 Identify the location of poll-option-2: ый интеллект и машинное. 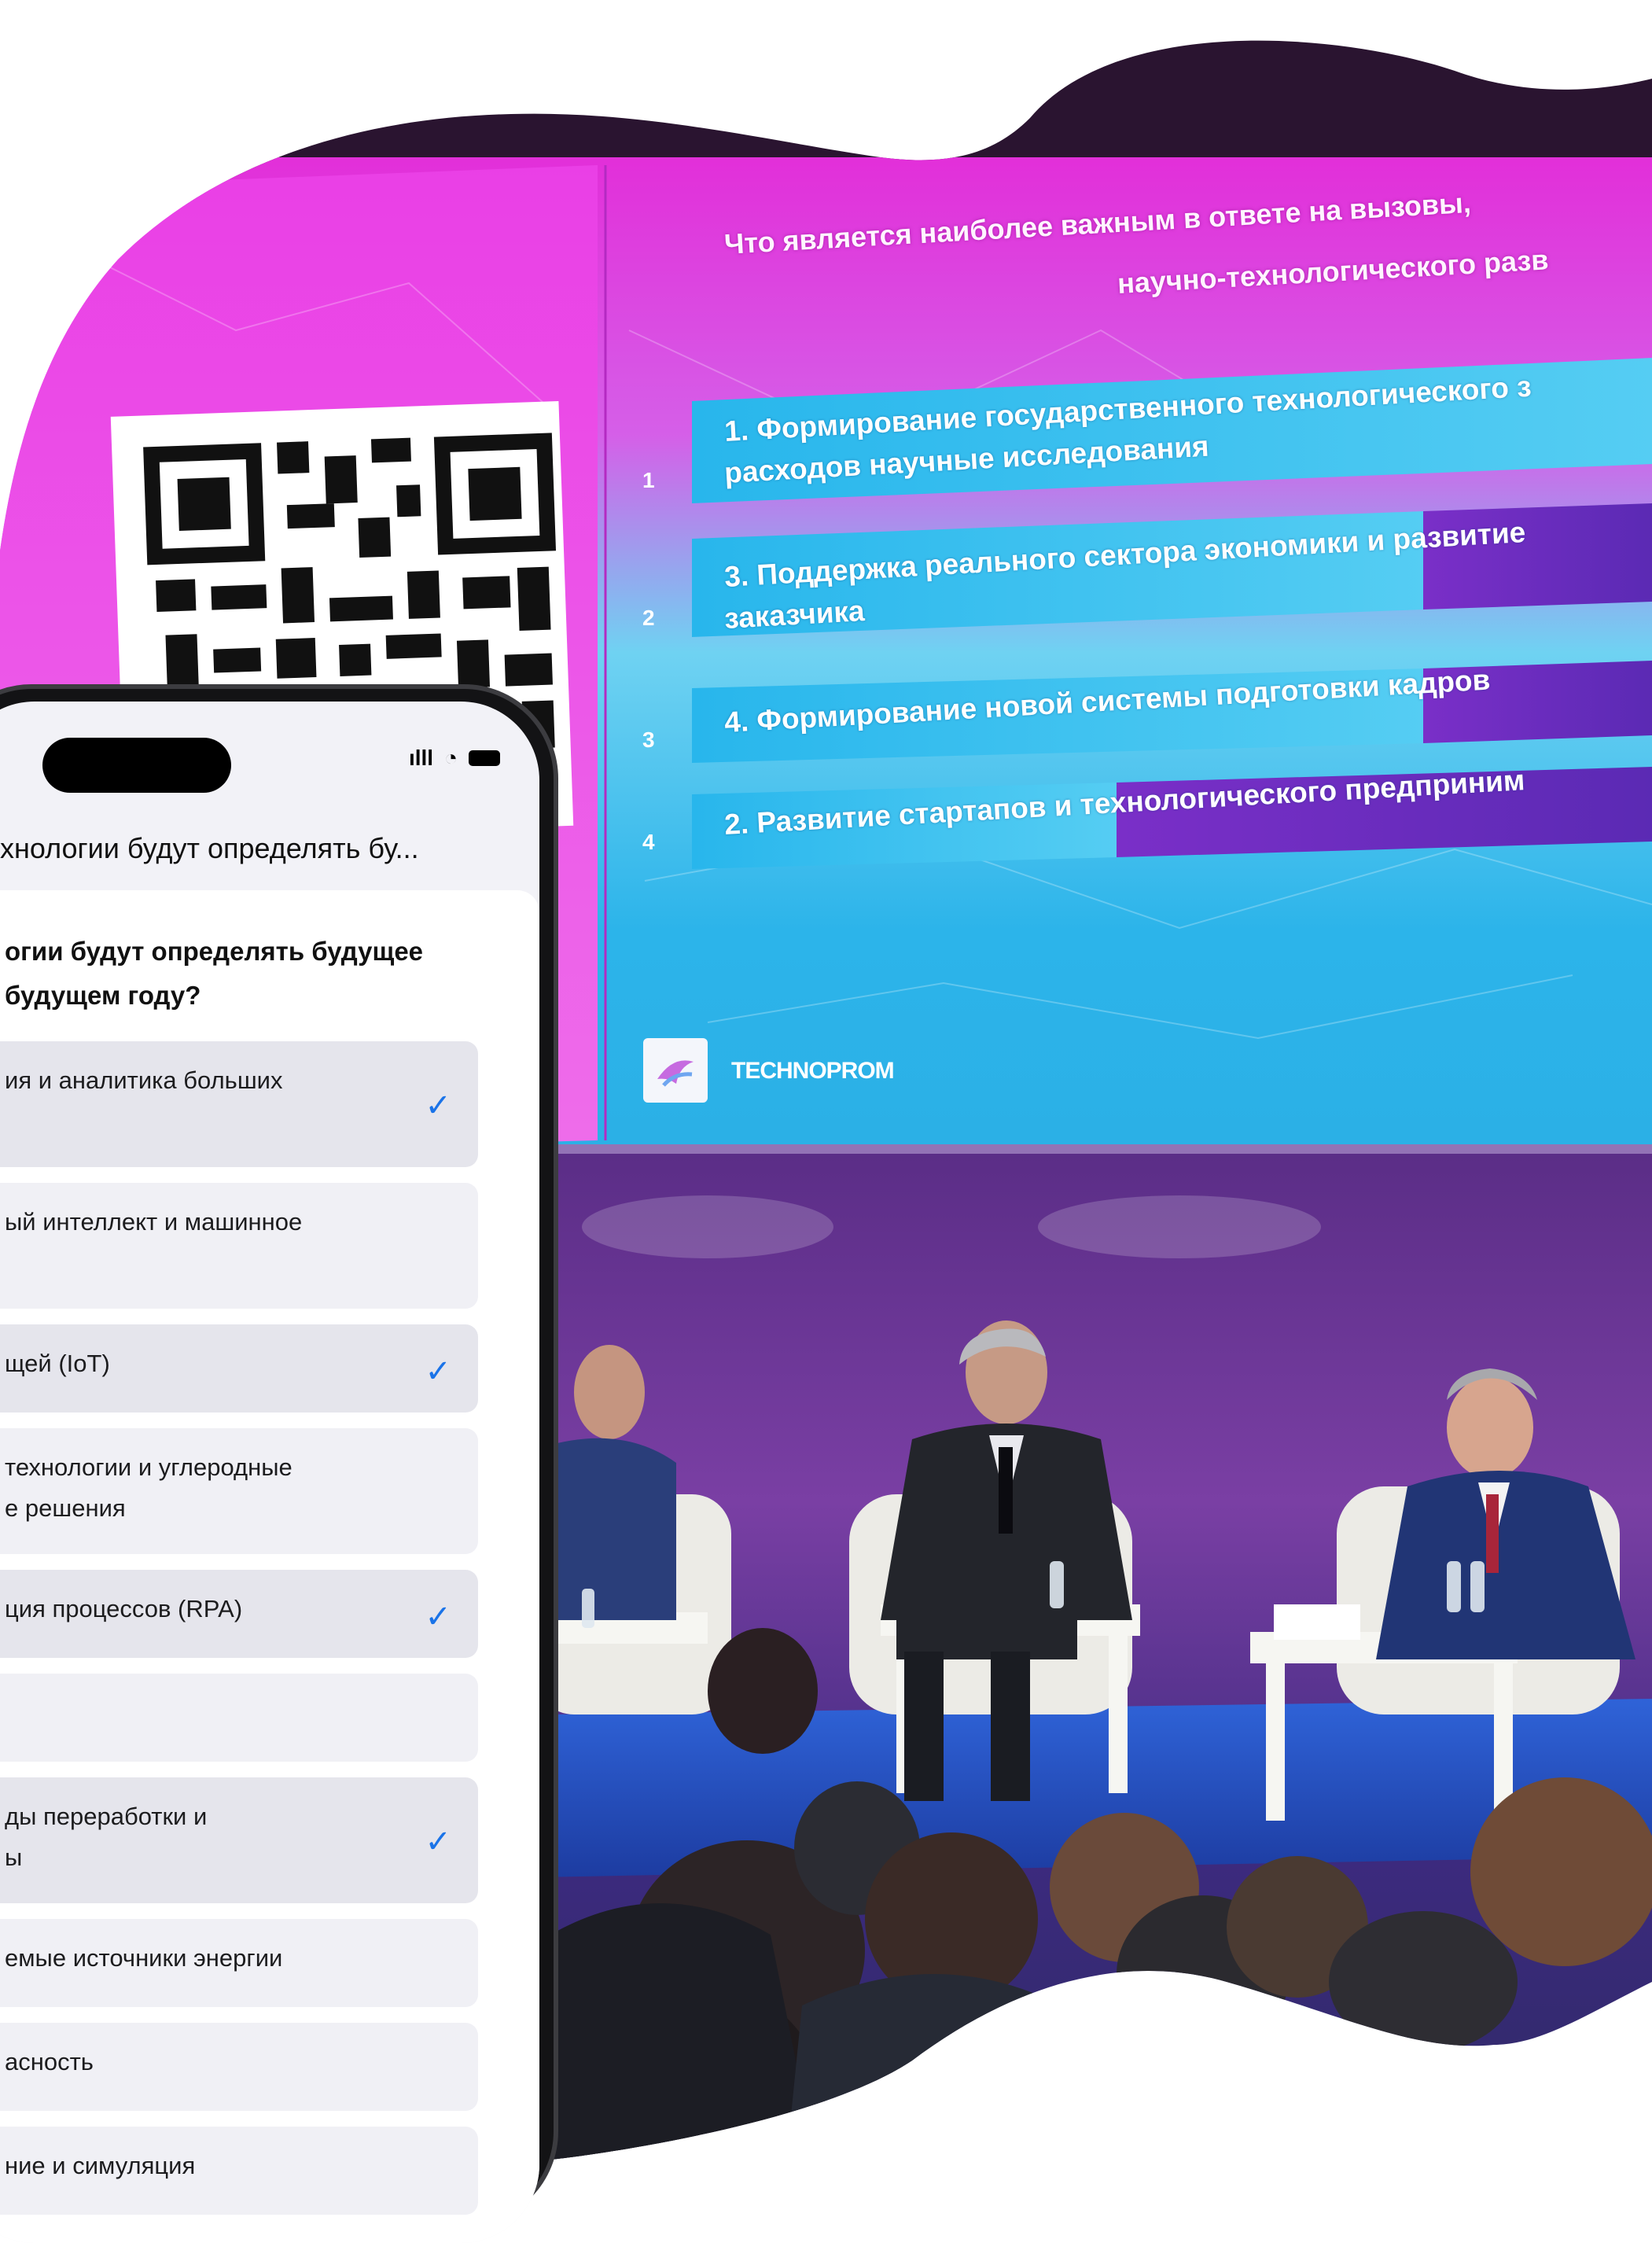
(239, 1246).